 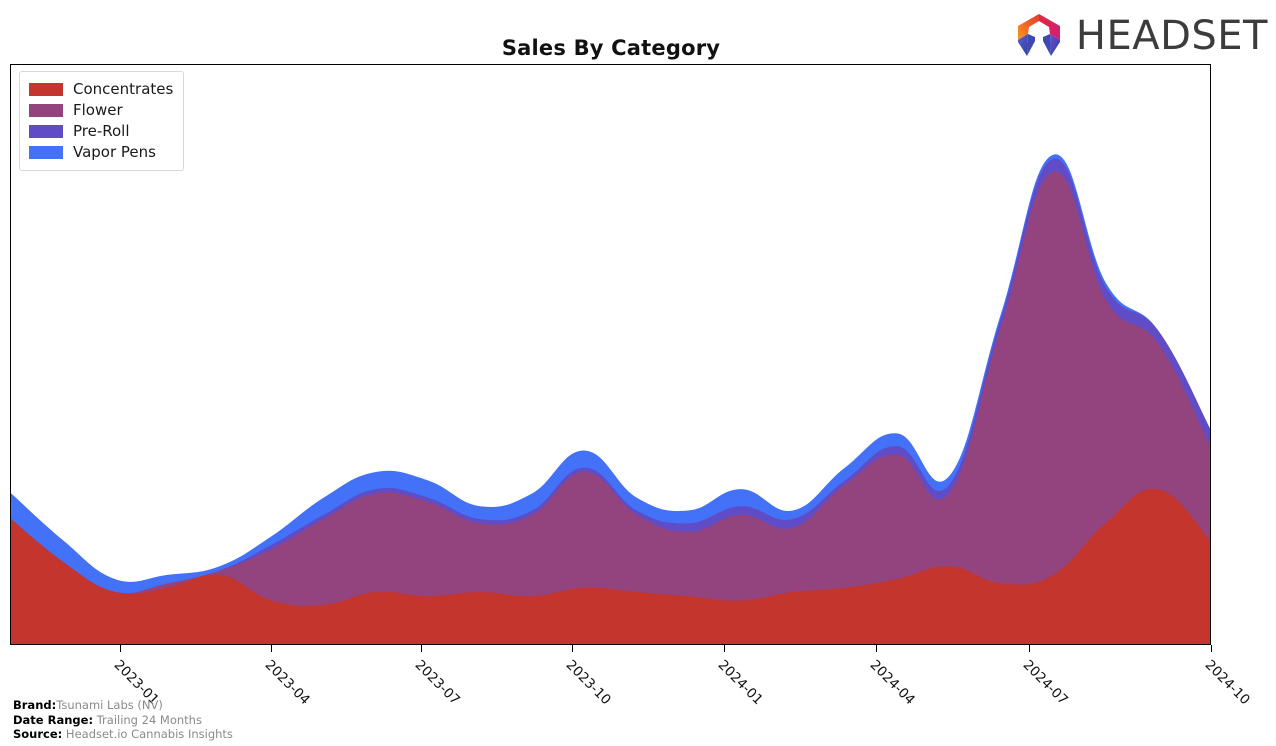 I want to click on meta-row-date-range: Date Range: Trailing 24 Months, so click(x=123, y=720).